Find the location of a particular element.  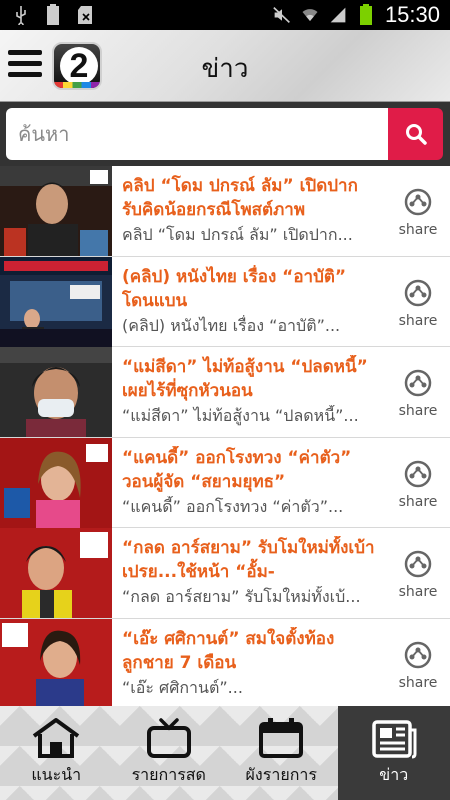

tab-label: ผังรายการ is located at coordinates (281, 774).